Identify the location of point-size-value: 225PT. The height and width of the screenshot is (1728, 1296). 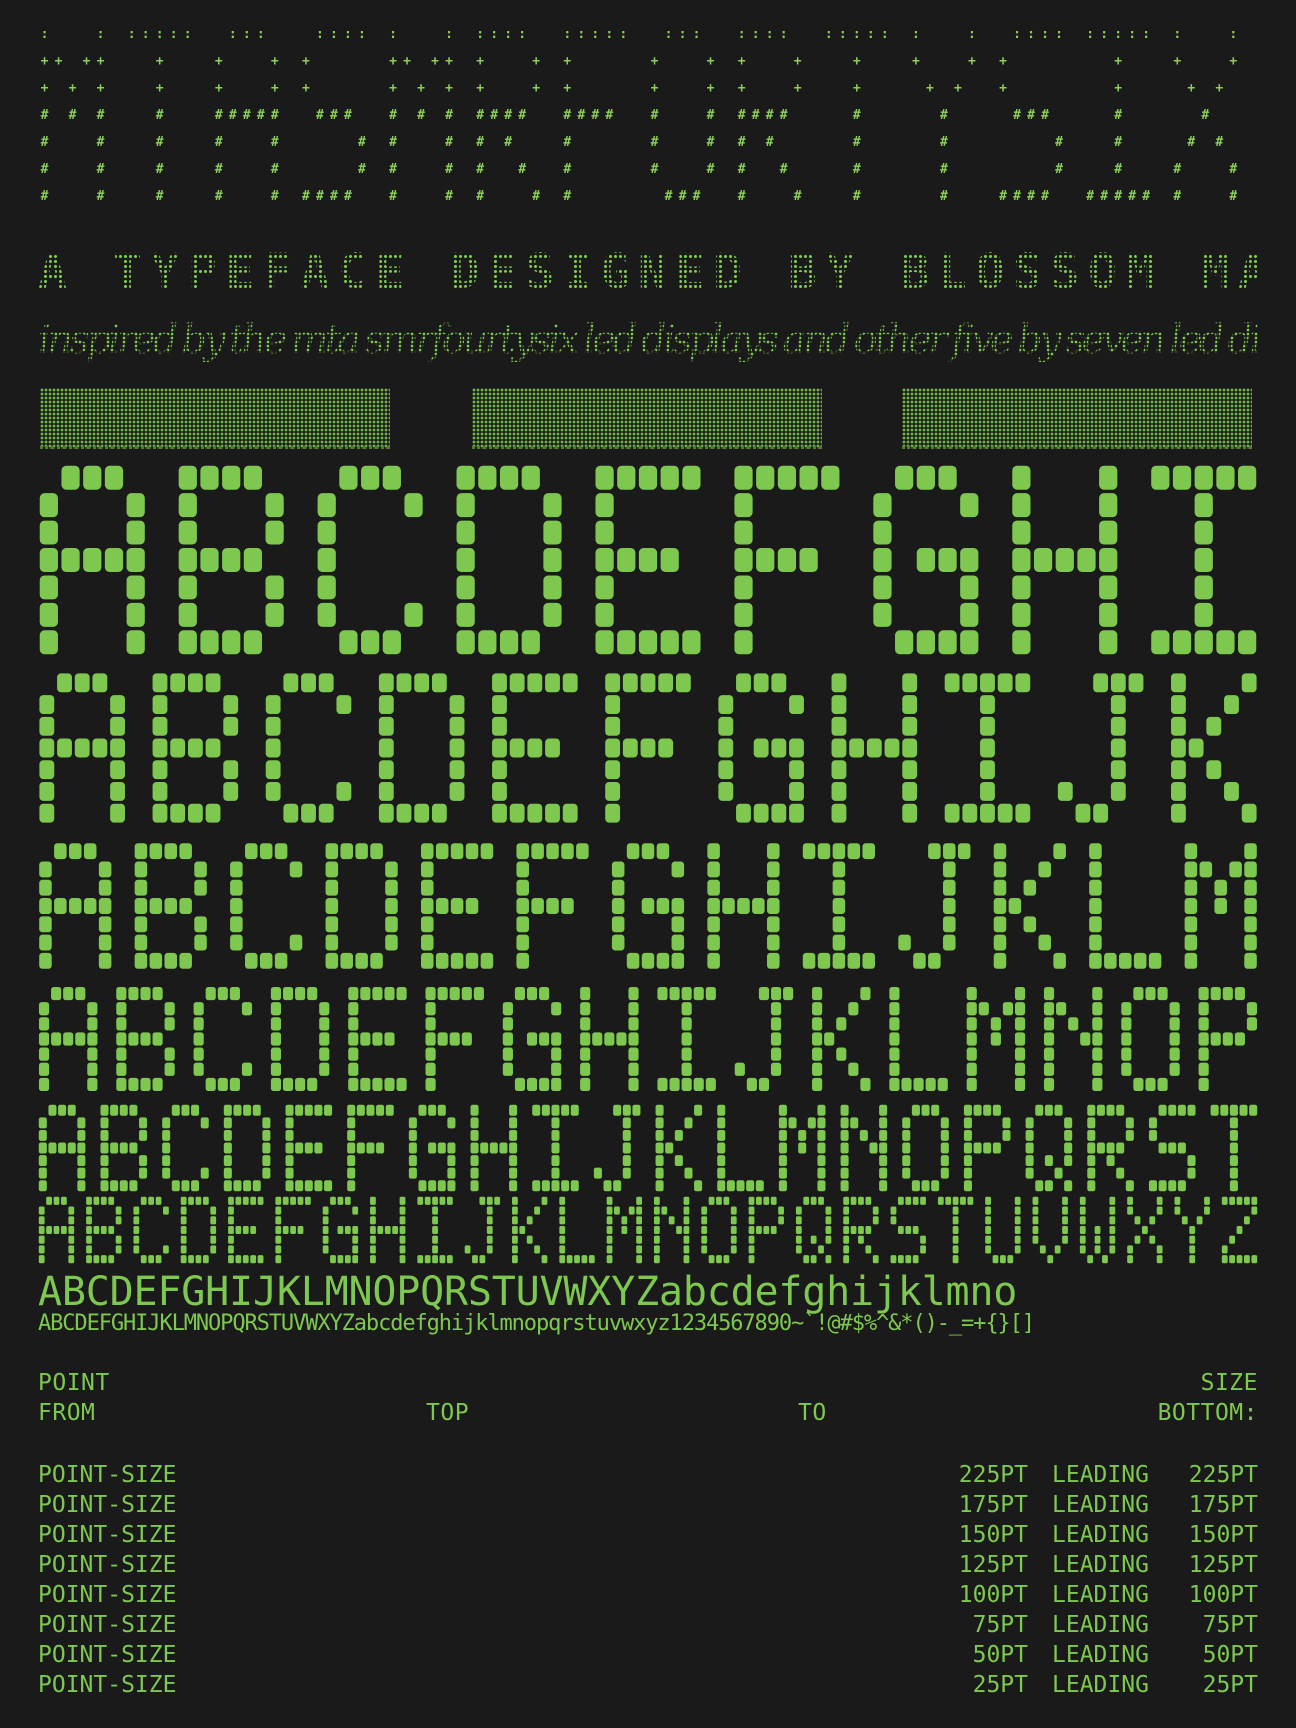
(993, 1475).